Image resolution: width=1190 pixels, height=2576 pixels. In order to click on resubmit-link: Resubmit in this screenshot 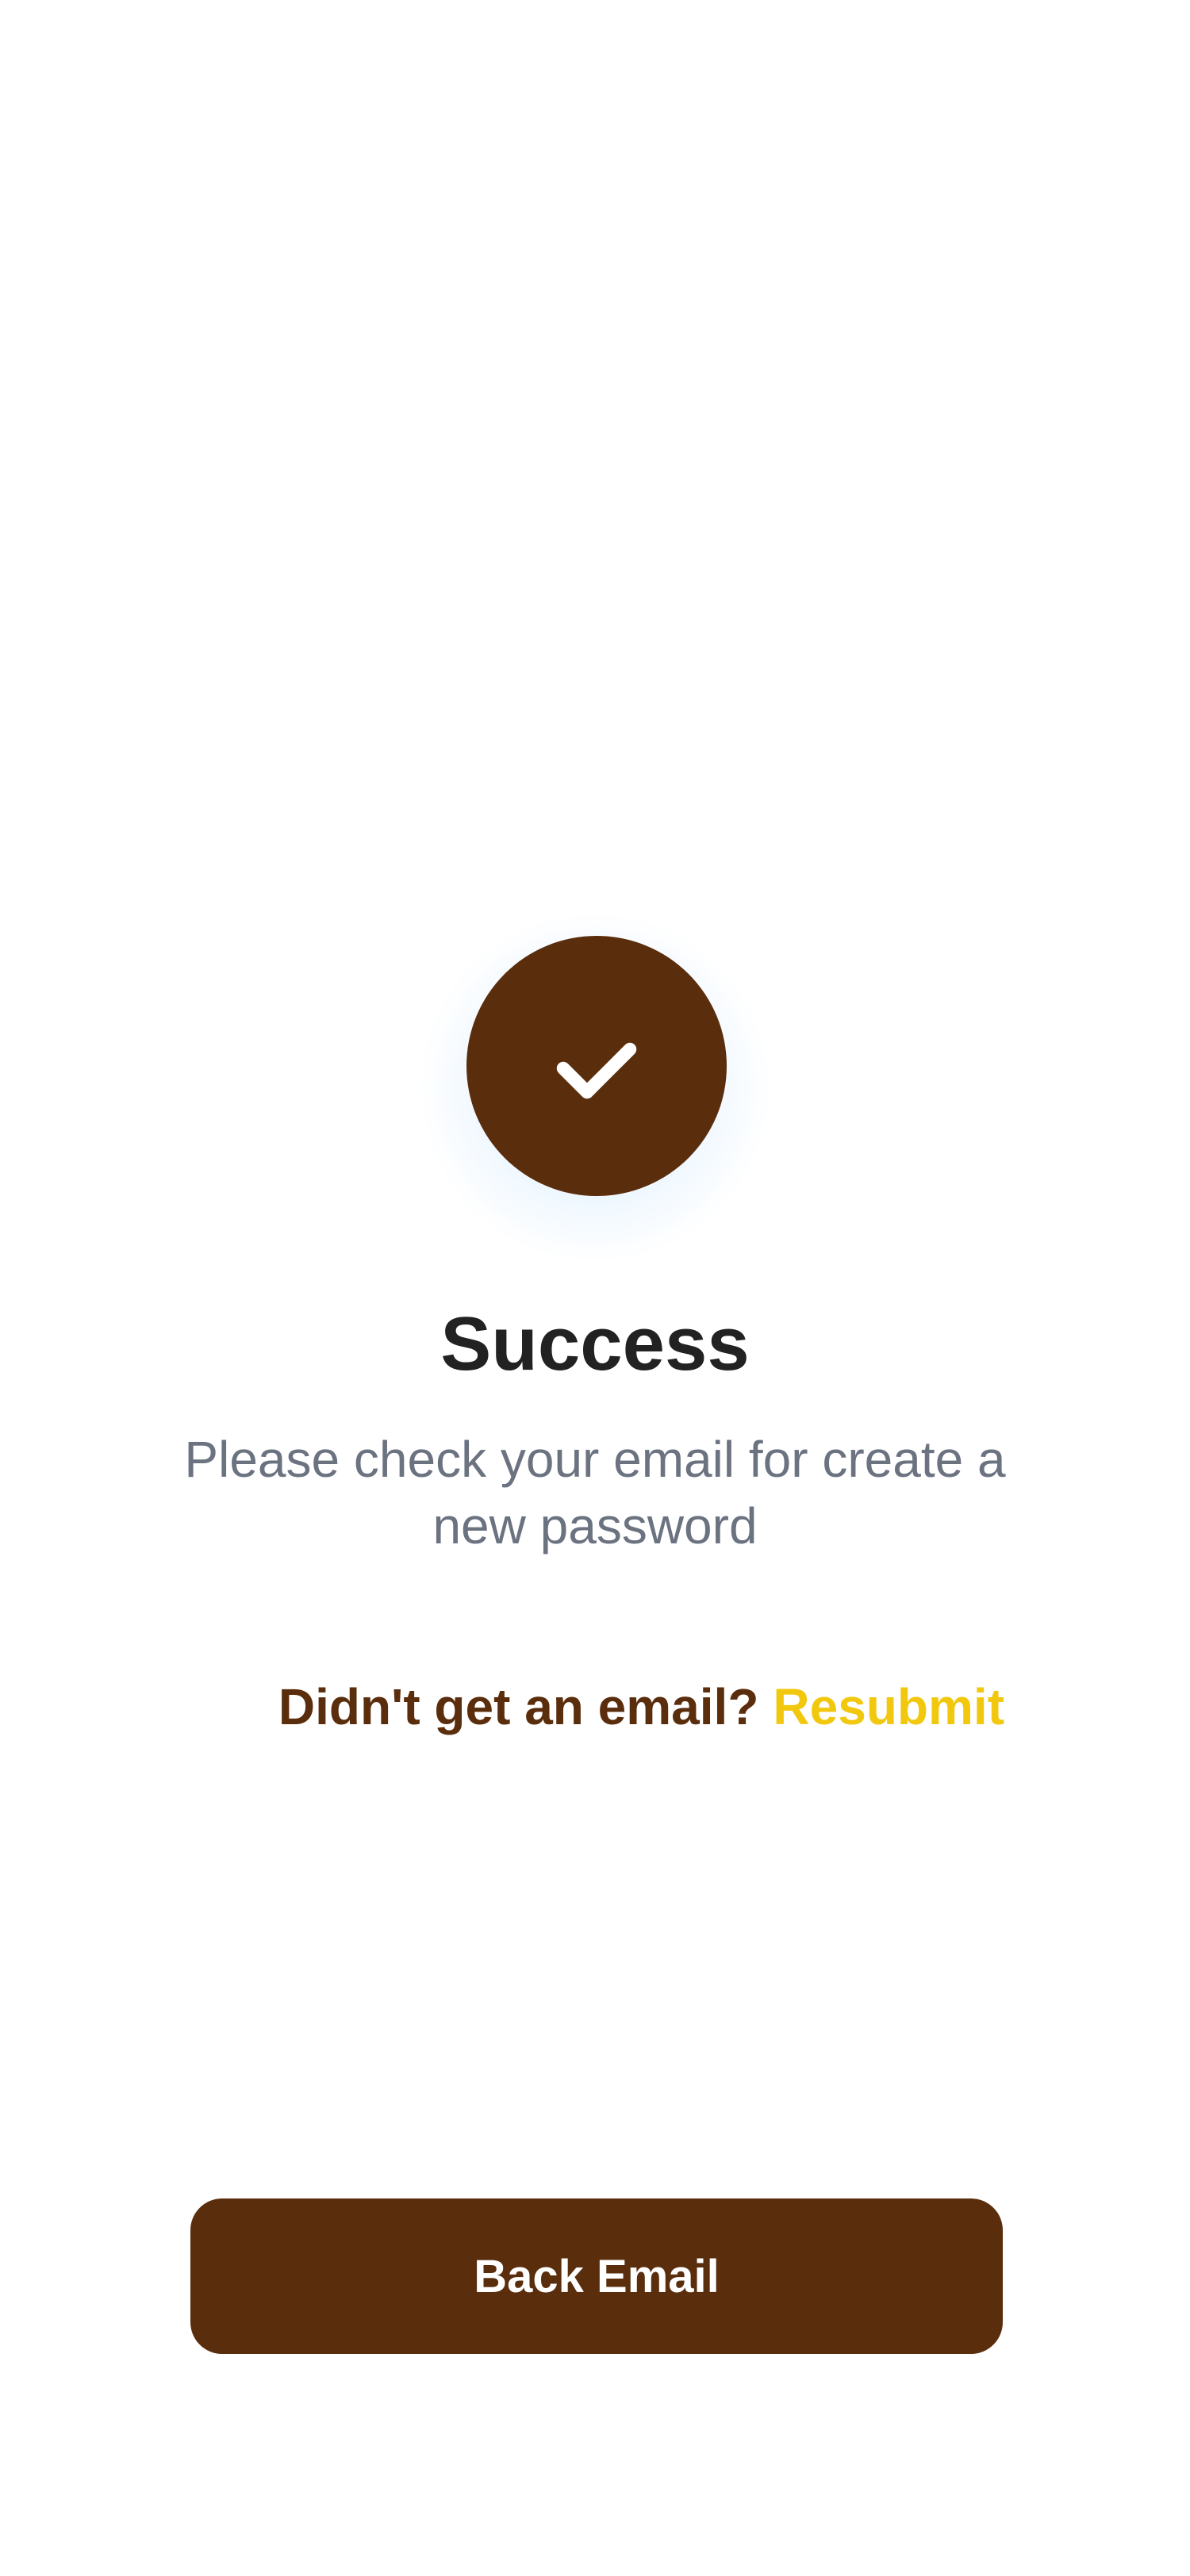, I will do `click(888, 1707)`.